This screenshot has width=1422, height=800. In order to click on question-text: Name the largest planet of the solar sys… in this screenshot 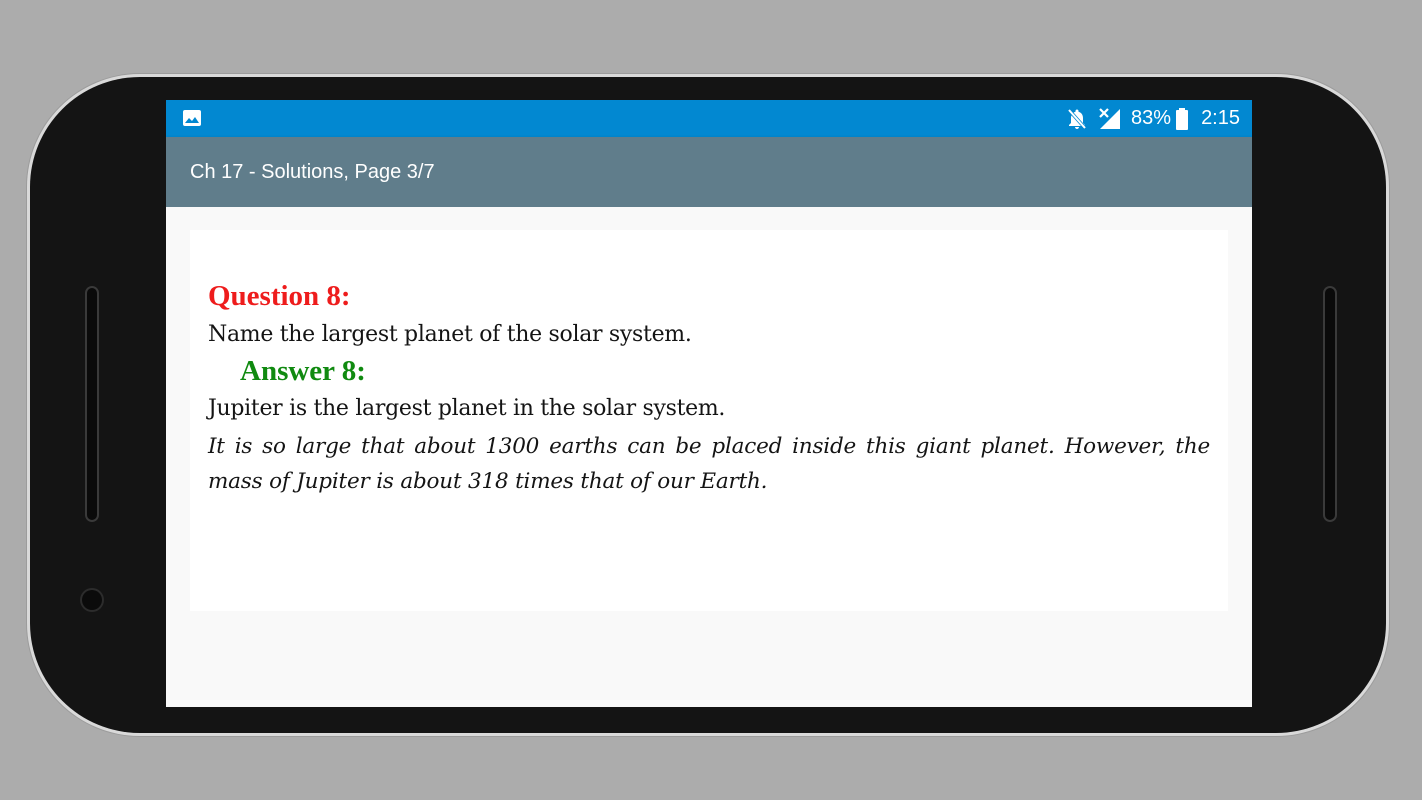, I will do `click(450, 334)`.